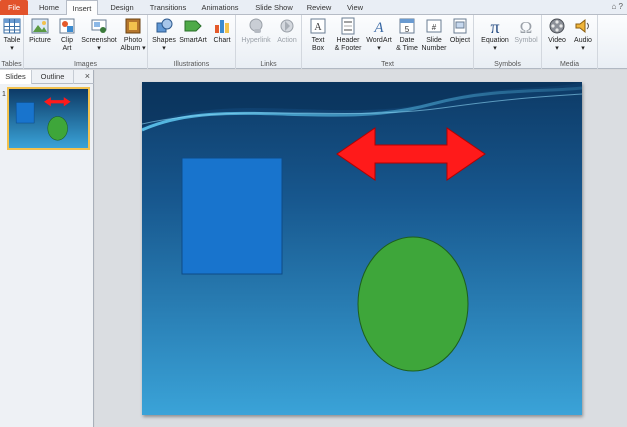 The image size is (627, 427). I want to click on symbol-button: Ω Symbol, so click(526, 31).